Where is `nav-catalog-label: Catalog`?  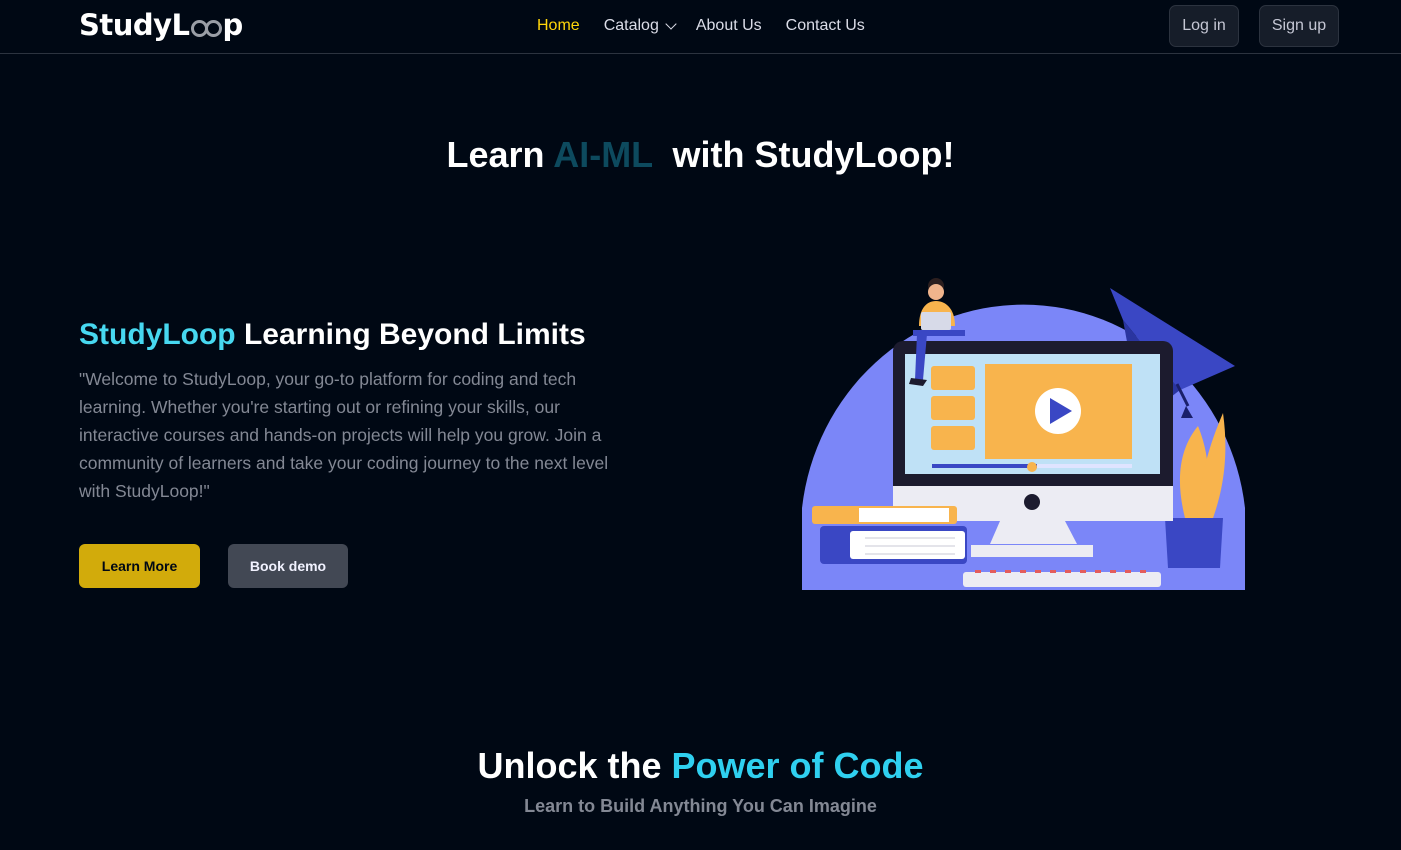
nav-catalog-label: Catalog is located at coordinates (631, 25).